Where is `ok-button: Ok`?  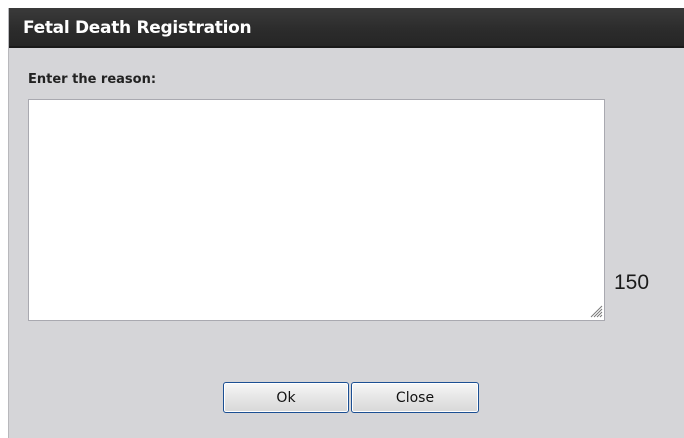 ok-button: Ok is located at coordinates (286, 397).